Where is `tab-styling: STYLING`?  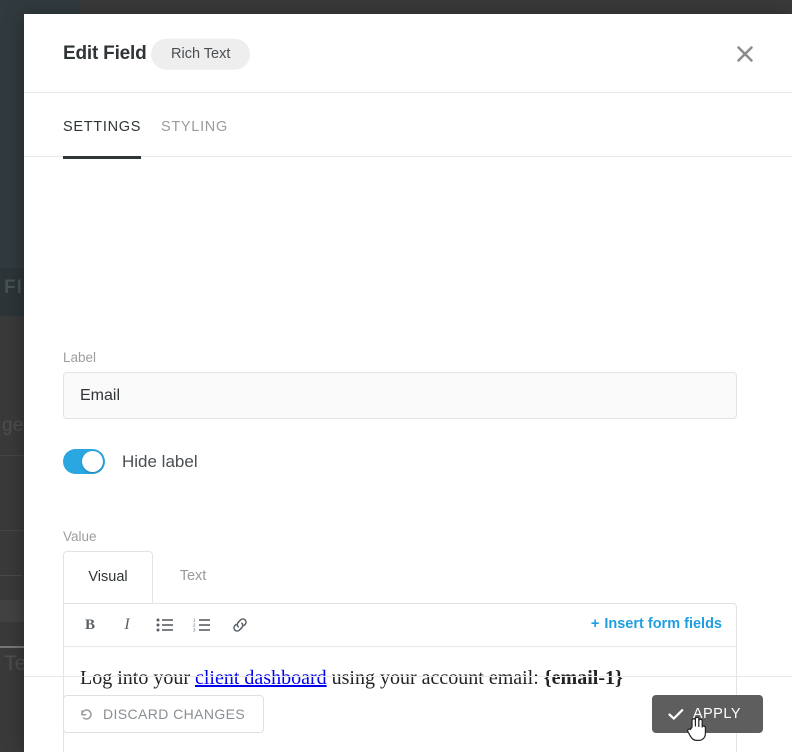
tab-styling: STYLING is located at coordinates (194, 137).